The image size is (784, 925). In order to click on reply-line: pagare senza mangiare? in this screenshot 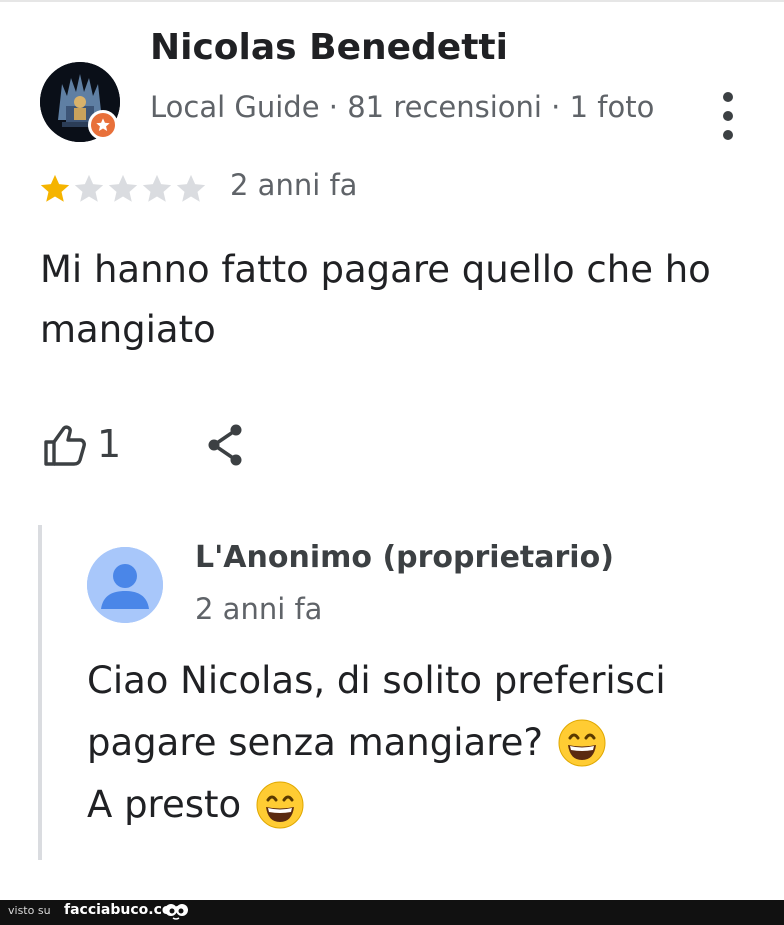, I will do `click(422, 743)`.